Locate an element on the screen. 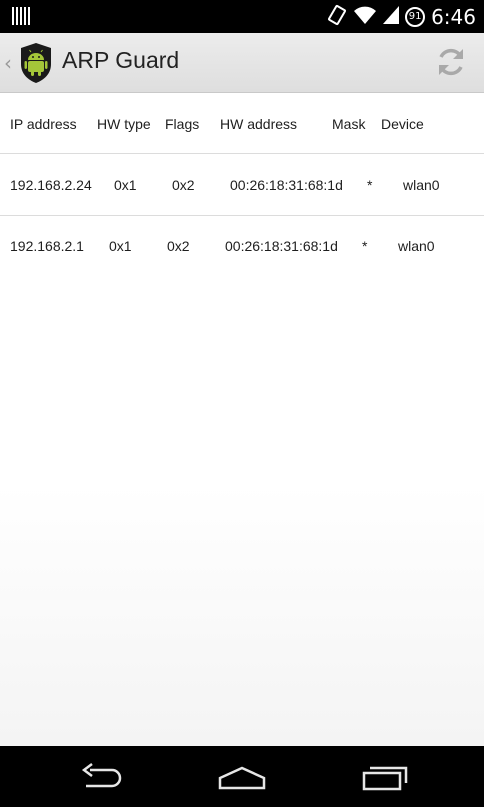 The image size is (484, 807). app-icon is located at coordinates (36, 65).